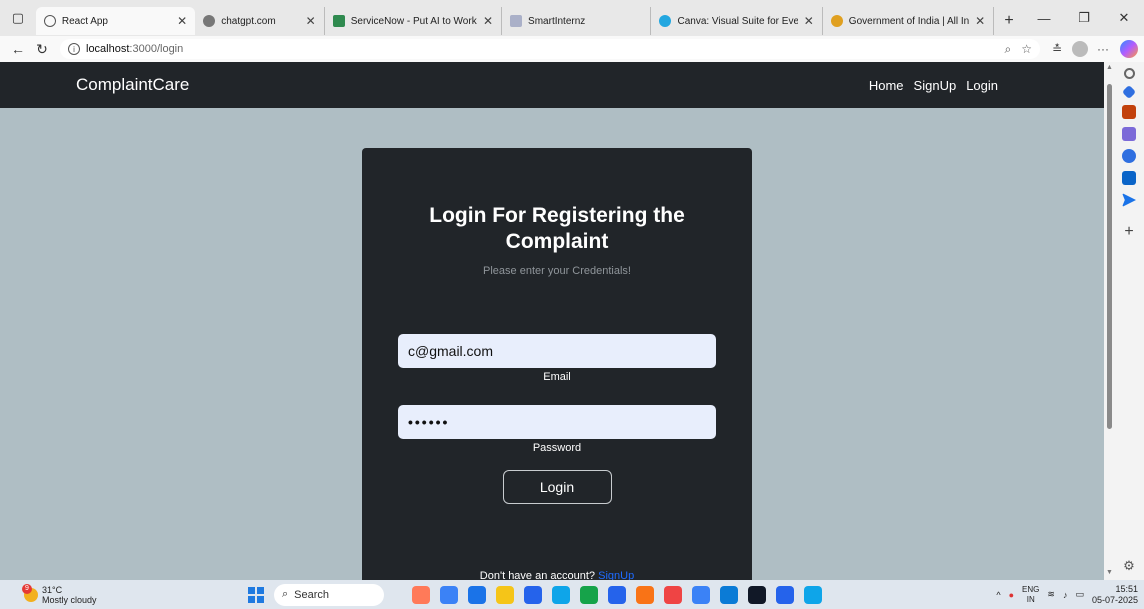 The width and height of the screenshot is (1144, 609). What do you see at coordinates (552, 85) in the screenshot?
I see `app-navbar: ComplaintCare Home SignUp Login` at bounding box center [552, 85].